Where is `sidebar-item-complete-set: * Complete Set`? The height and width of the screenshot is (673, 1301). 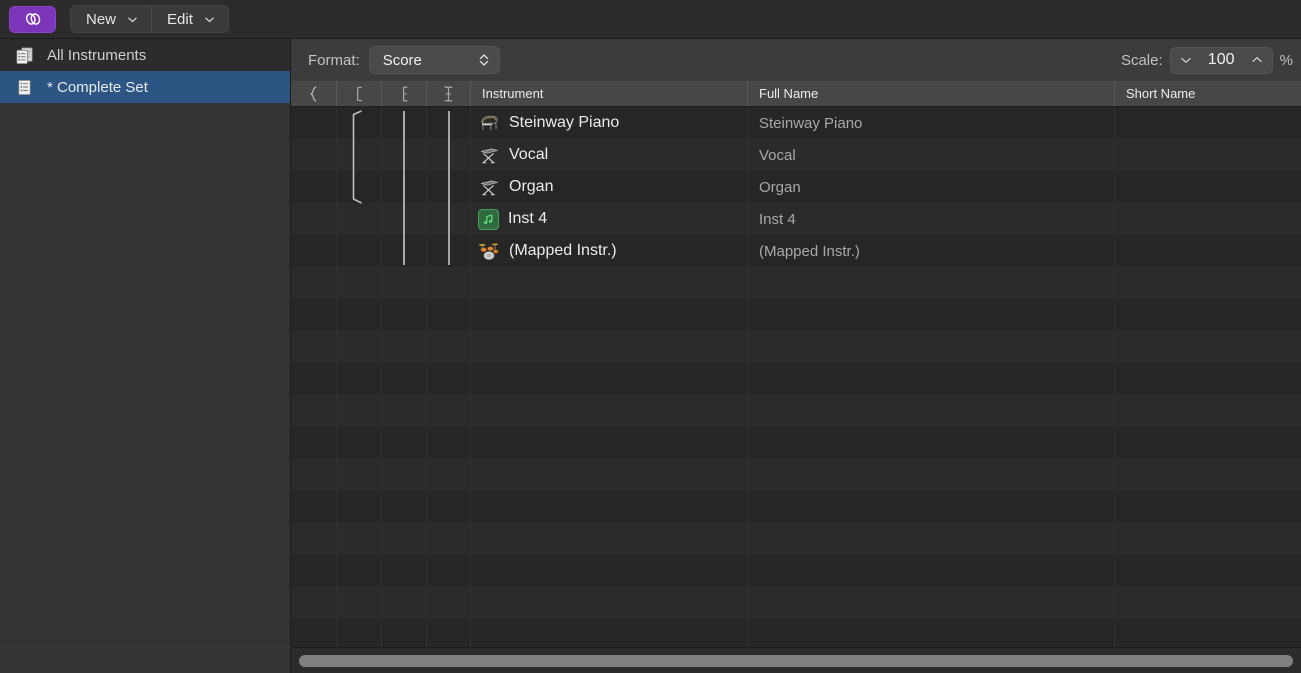 sidebar-item-complete-set: * Complete Set is located at coordinates (145, 87).